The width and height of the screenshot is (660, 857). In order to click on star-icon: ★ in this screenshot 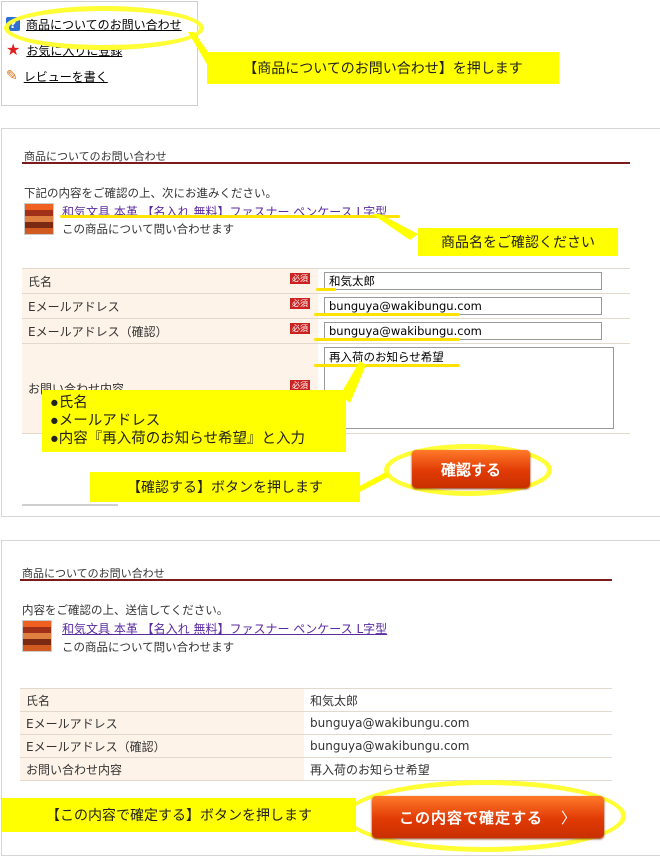, I will do `click(13, 49)`.